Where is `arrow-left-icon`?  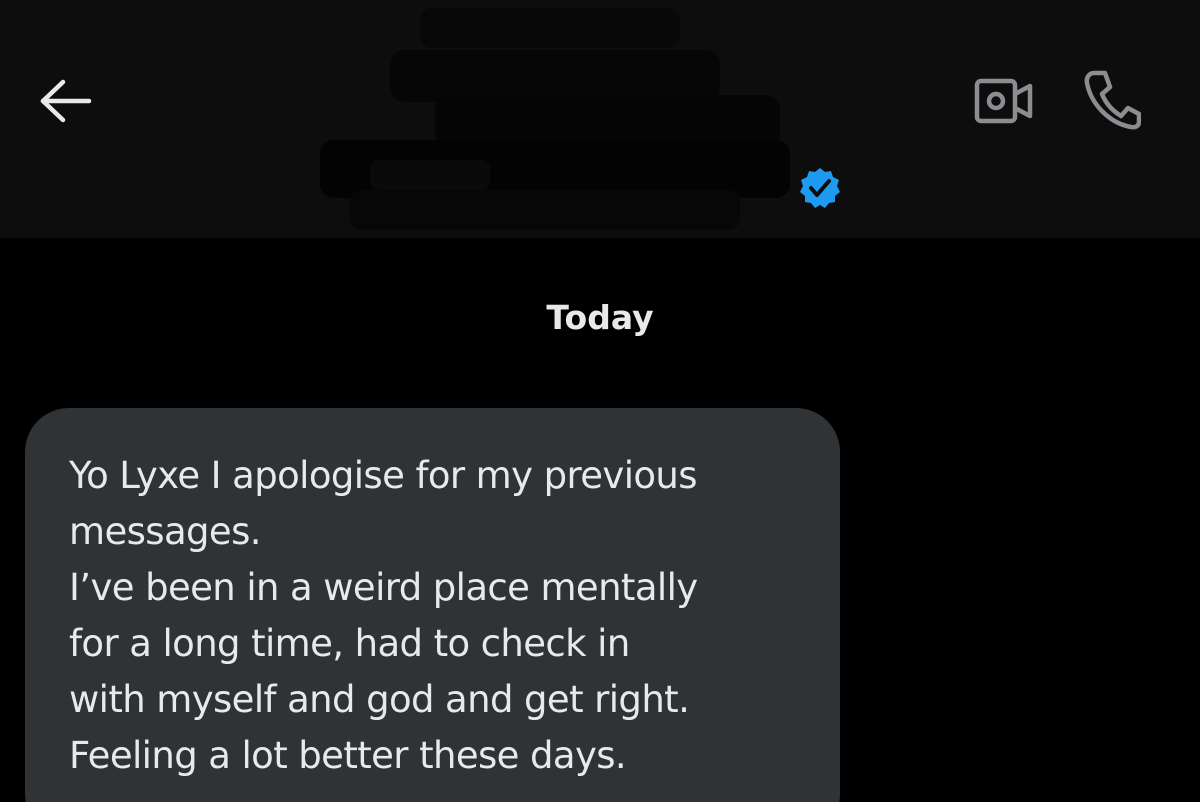 arrow-left-icon is located at coordinates (66, 101).